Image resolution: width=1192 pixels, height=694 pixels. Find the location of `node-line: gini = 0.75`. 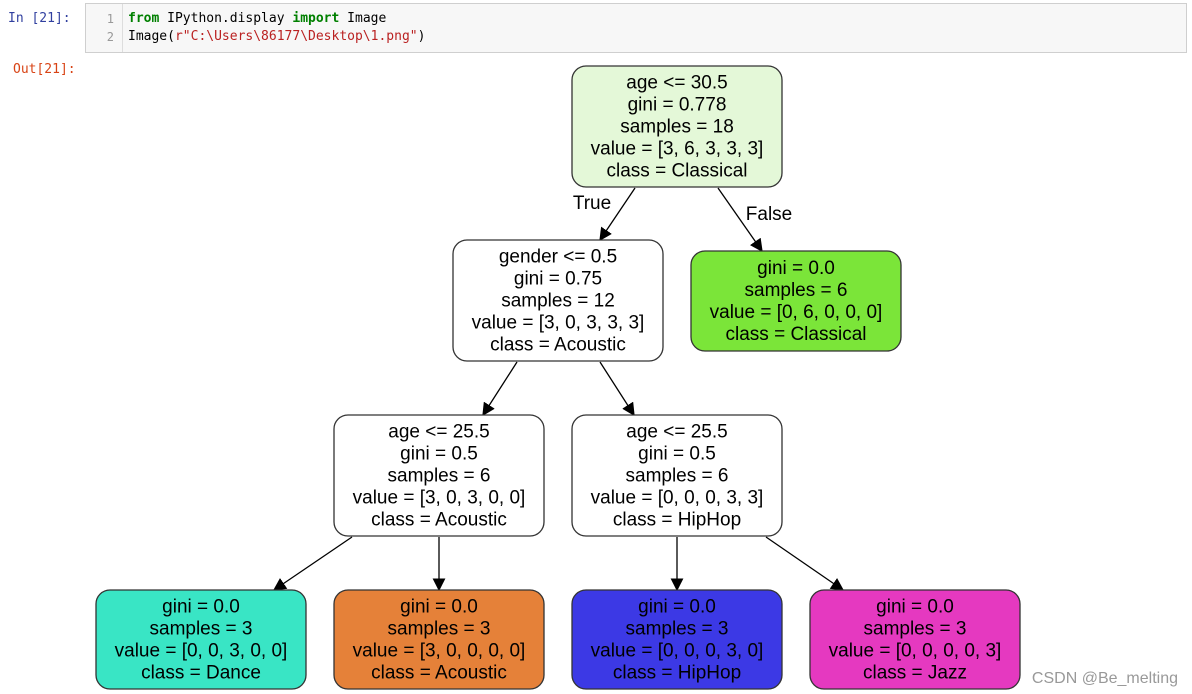

node-line: gini = 0.75 is located at coordinates (558, 279).